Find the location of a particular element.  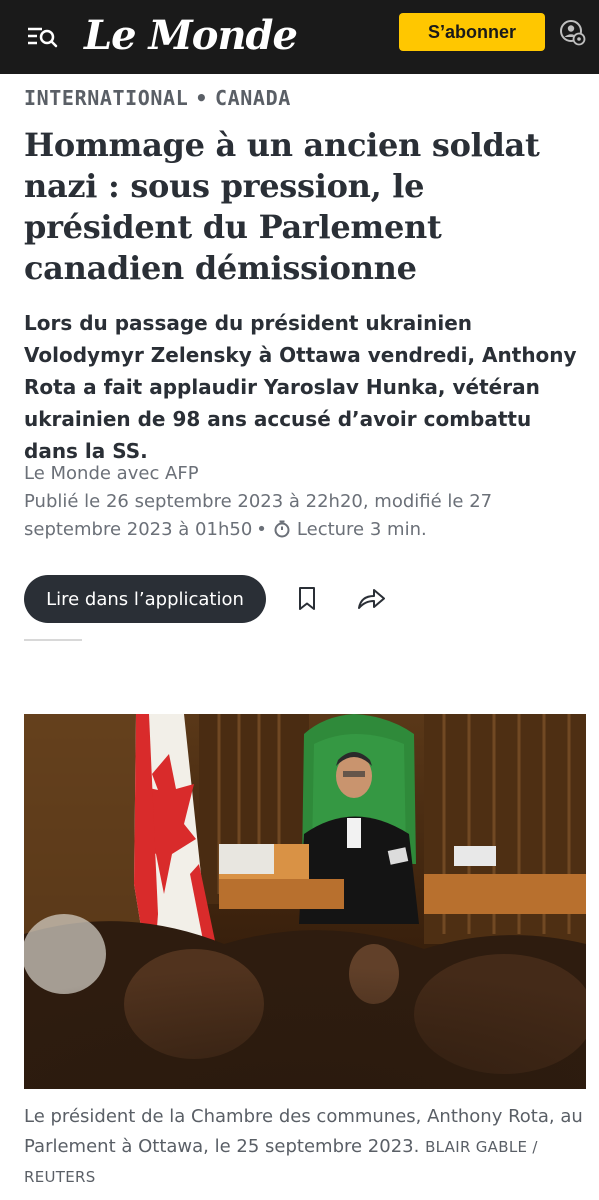

top-bar: Le Monde S’abonner is located at coordinates (299, 37).